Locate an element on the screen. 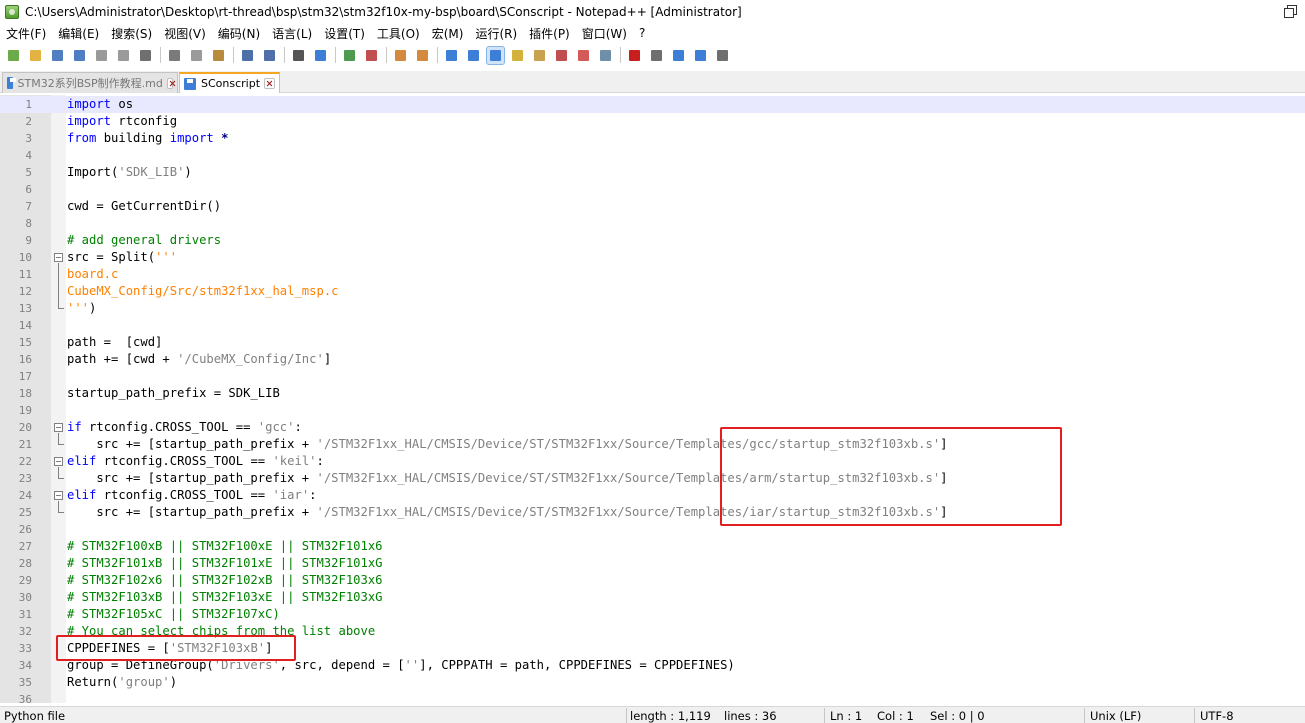 The image size is (1305, 723). code-line: 36 is located at coordinates (652, 697).